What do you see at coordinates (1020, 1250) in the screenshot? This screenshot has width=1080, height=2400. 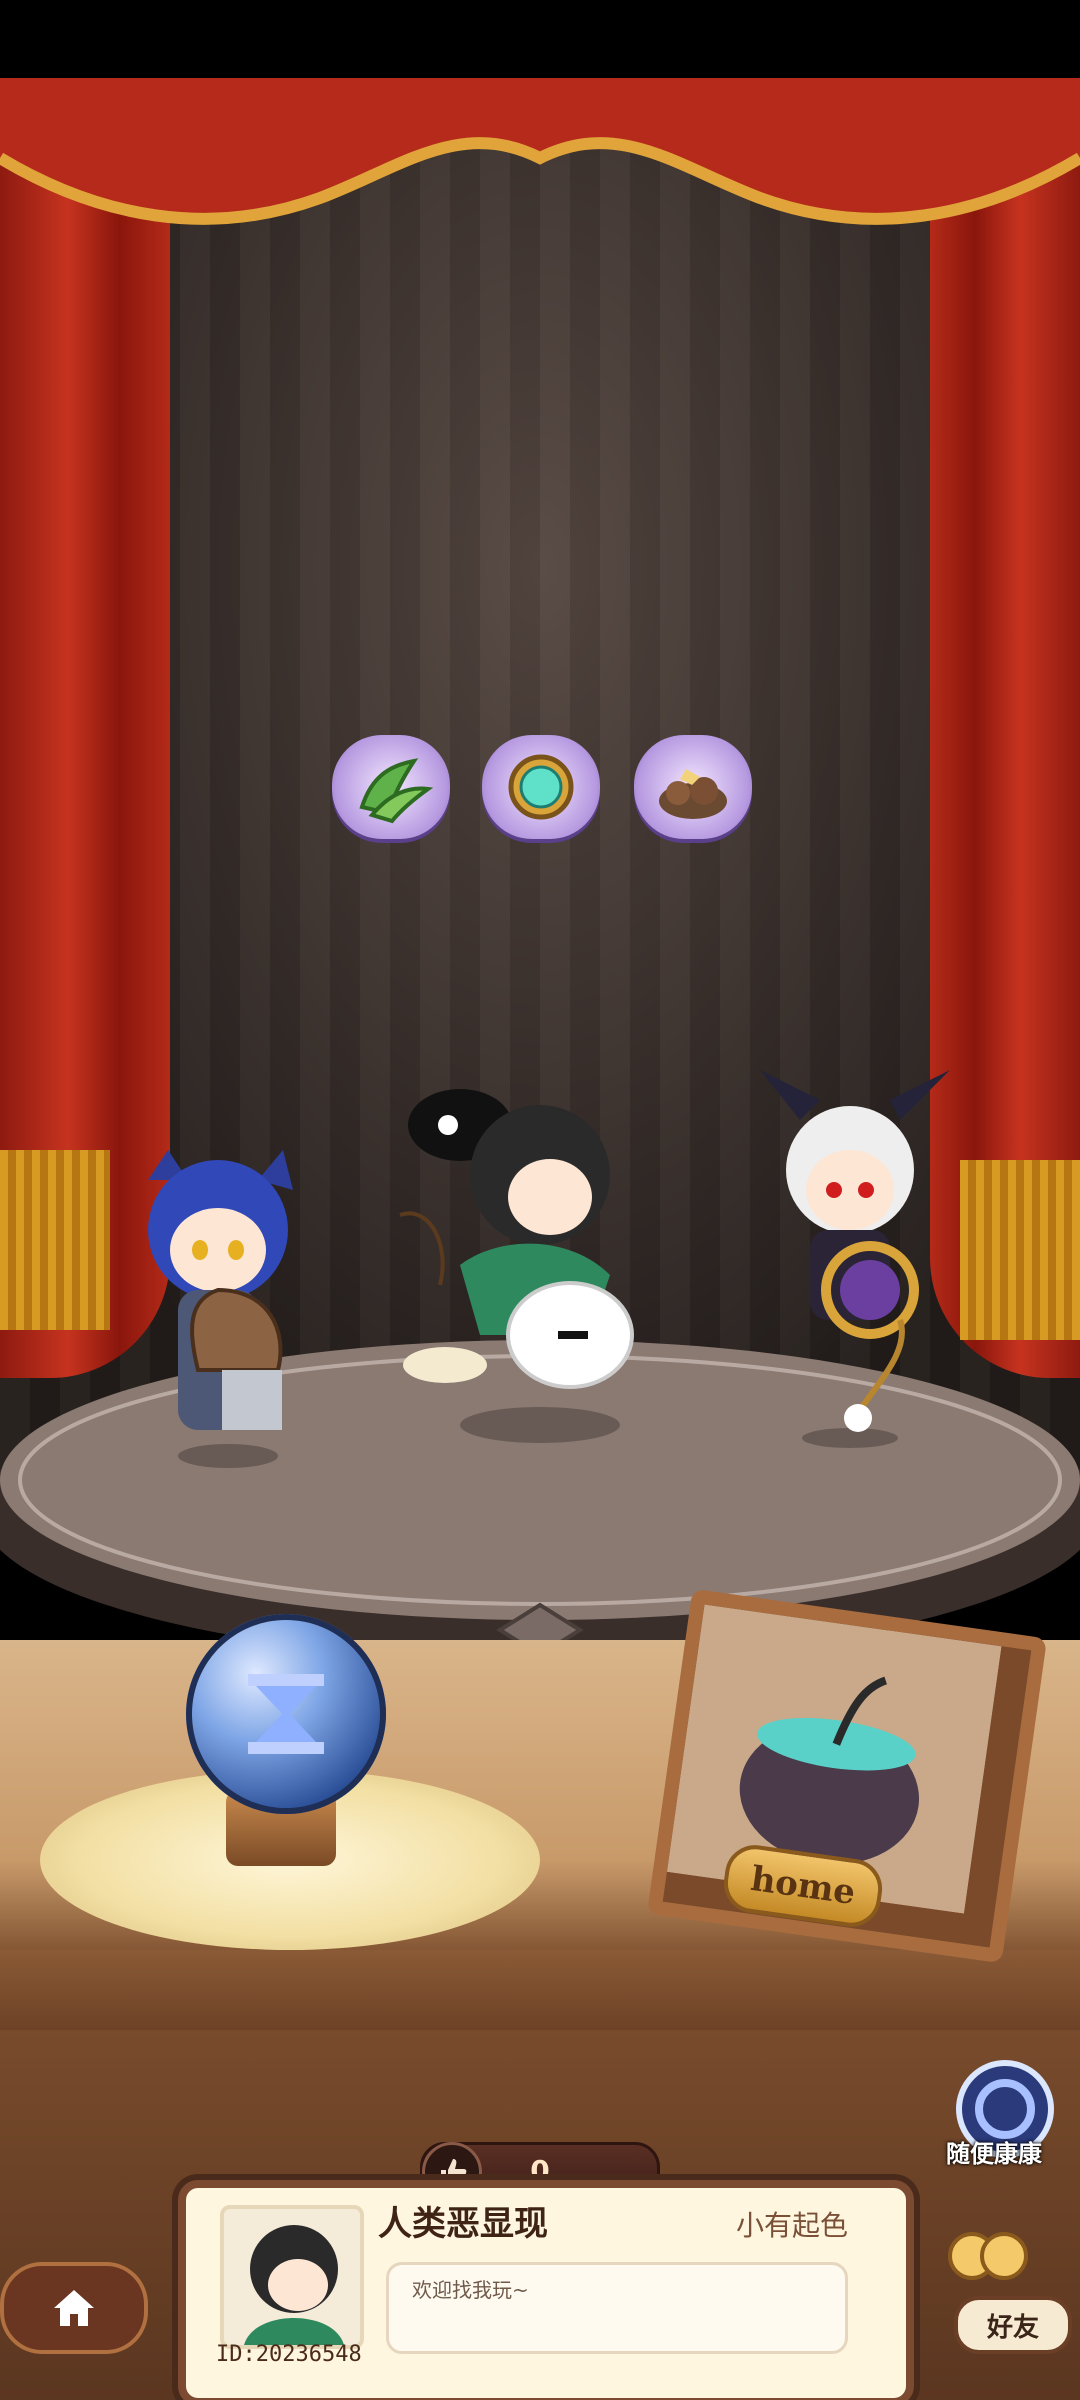 I see `right-curtain-fringe` at bounding box center [1020, 1250].